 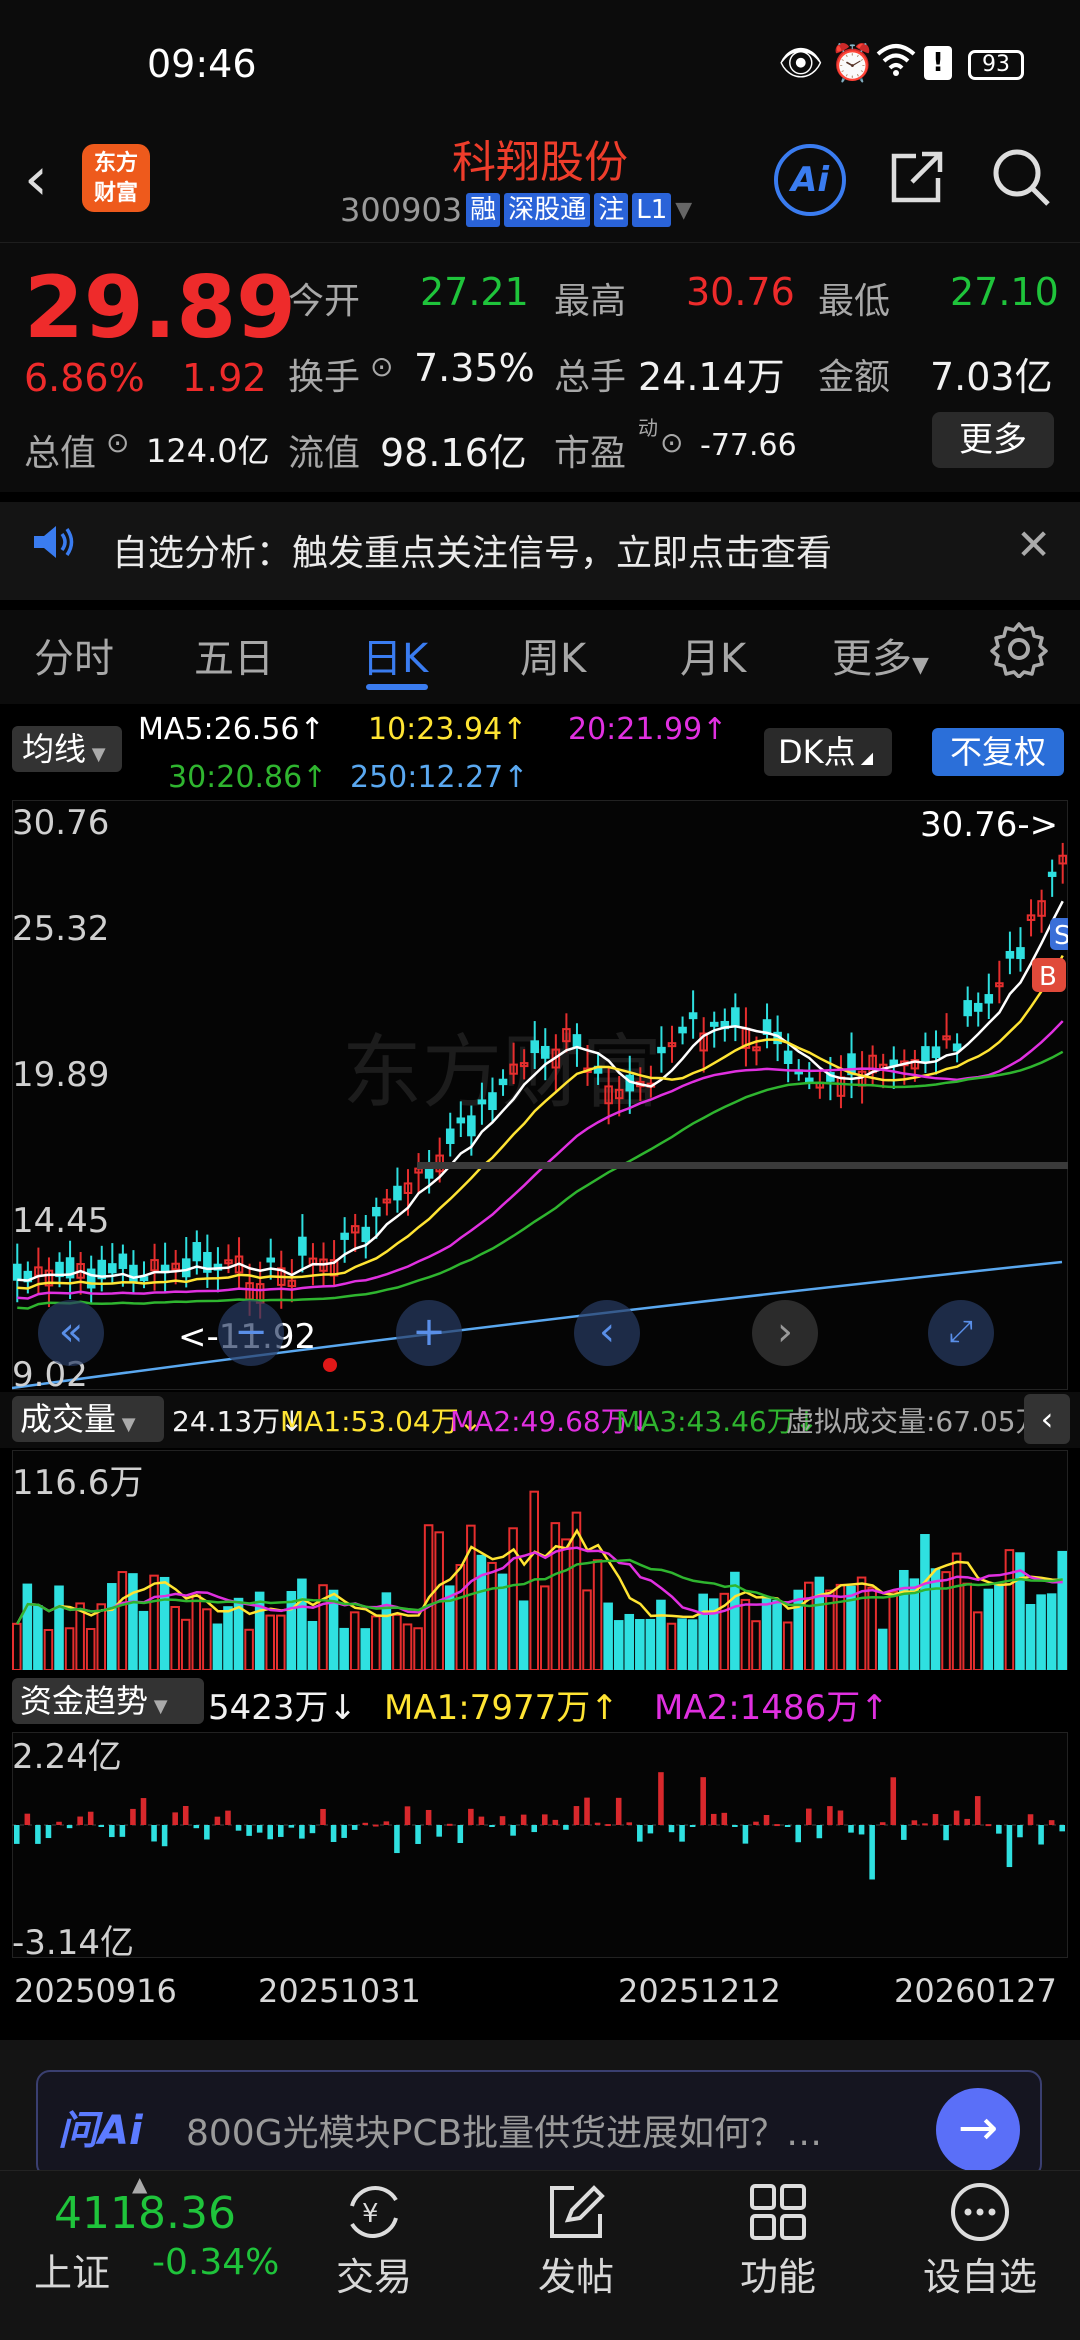 I want to click on nav-add-watchlist: 设自选, so click(x=980, y=2273).